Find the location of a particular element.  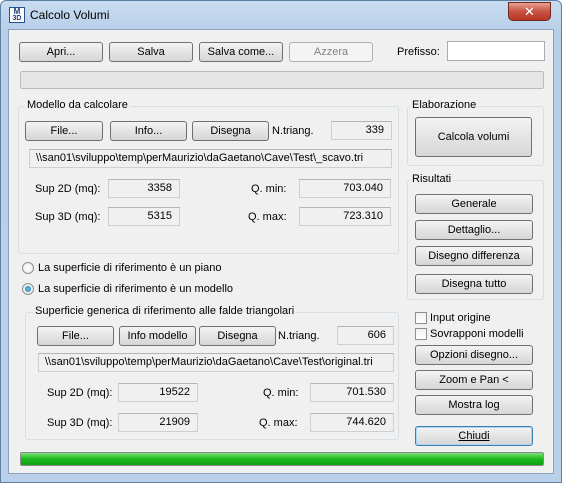

radio-reference-model is located at coordinates (28, 289).